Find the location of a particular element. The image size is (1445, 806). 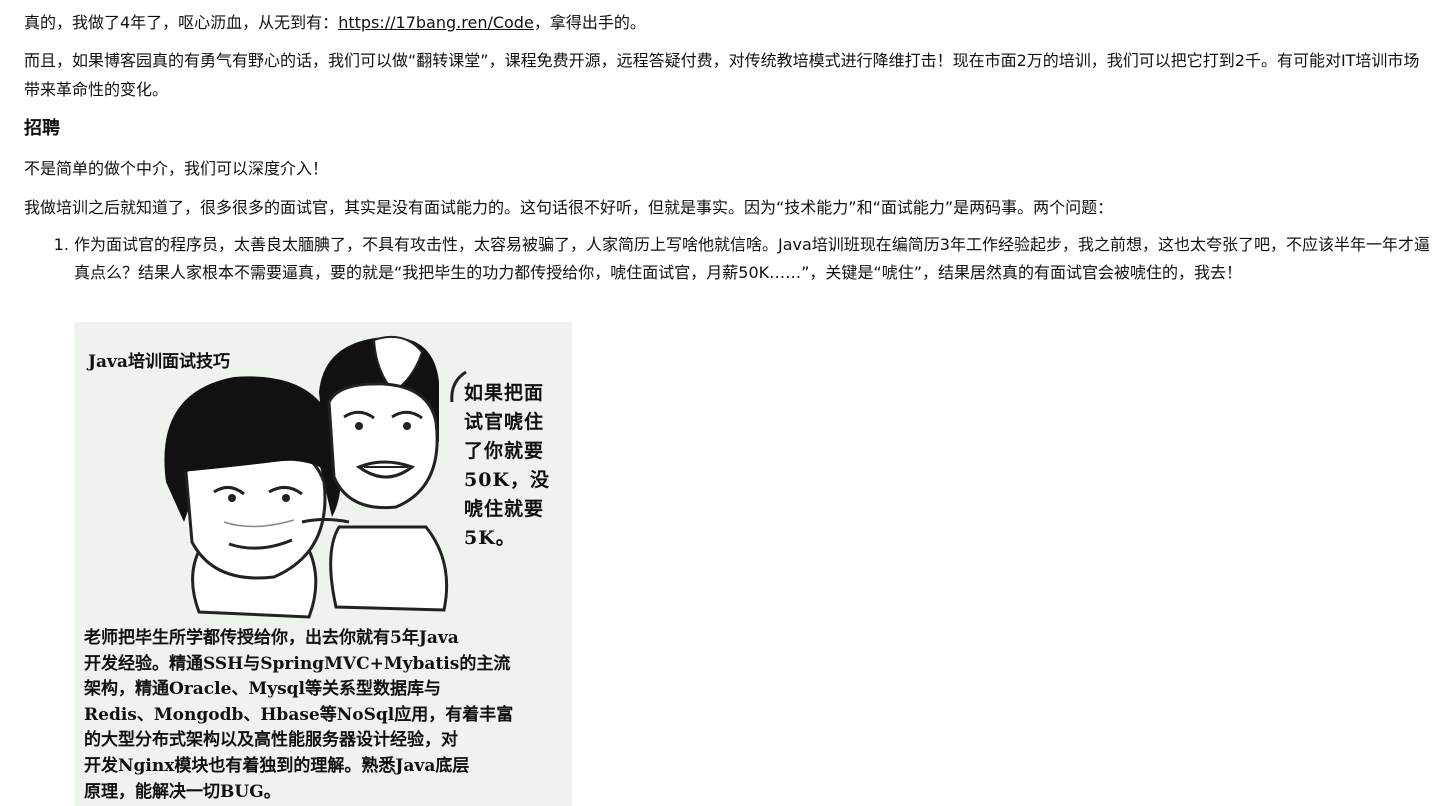

caption-line: 架构，精通Oracle、Mysql等关系型数据库与 is located at coordinates (263, 689).